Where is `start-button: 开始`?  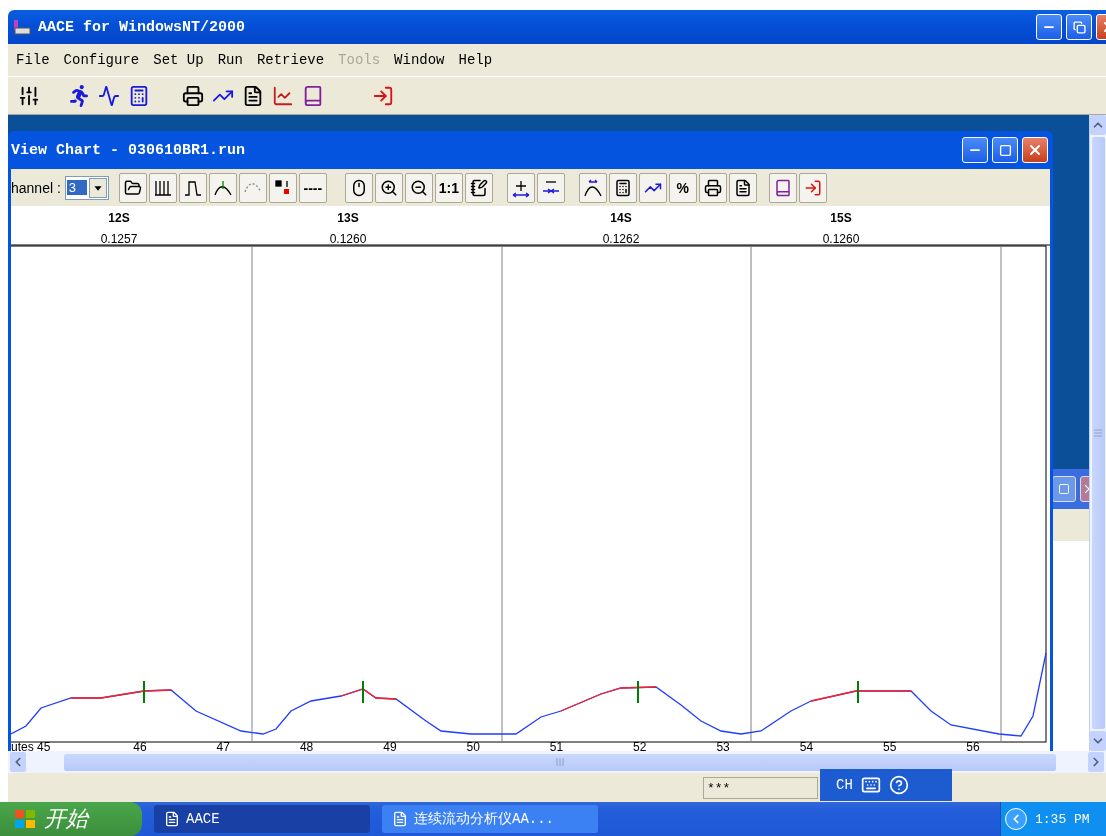
start-button: 开始 is located at coordinates (71, 819).